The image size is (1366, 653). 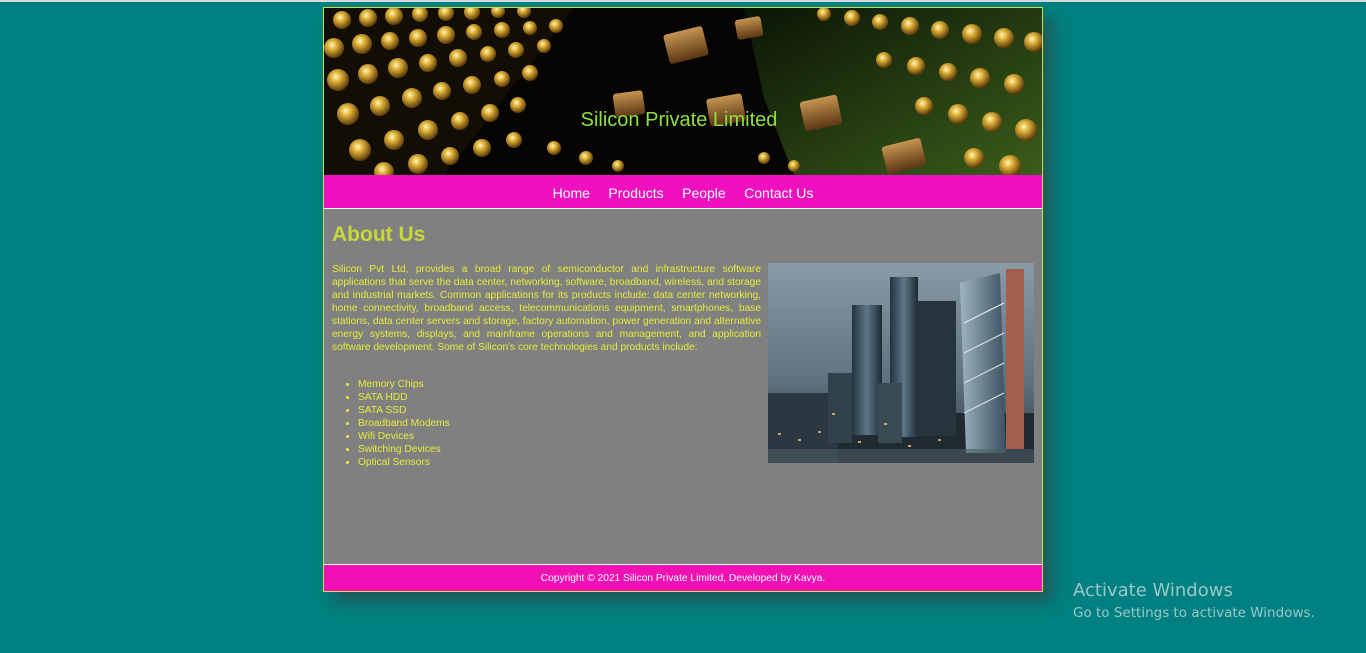 What do you see at coordinates (1194, 613) in the screenshot?
I see `activate-windows-subtitle: Go to Settings to activate Windows.` at bounding box center [1194, 613].